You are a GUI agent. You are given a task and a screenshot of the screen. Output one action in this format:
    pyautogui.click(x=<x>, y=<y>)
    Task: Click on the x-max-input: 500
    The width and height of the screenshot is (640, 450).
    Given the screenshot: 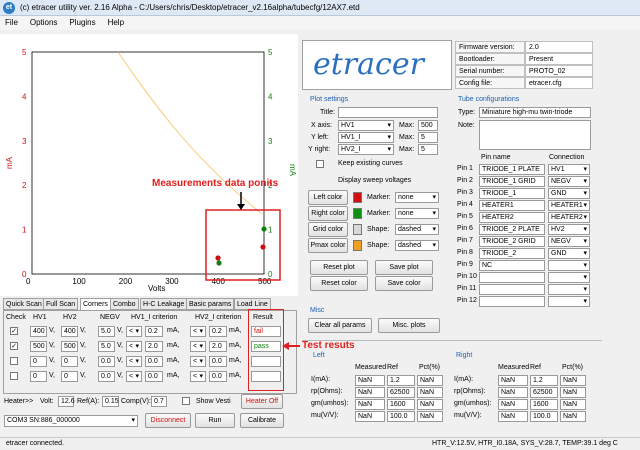 What is the action you would take?
    pyautogui.click(x=428, y=125)
    